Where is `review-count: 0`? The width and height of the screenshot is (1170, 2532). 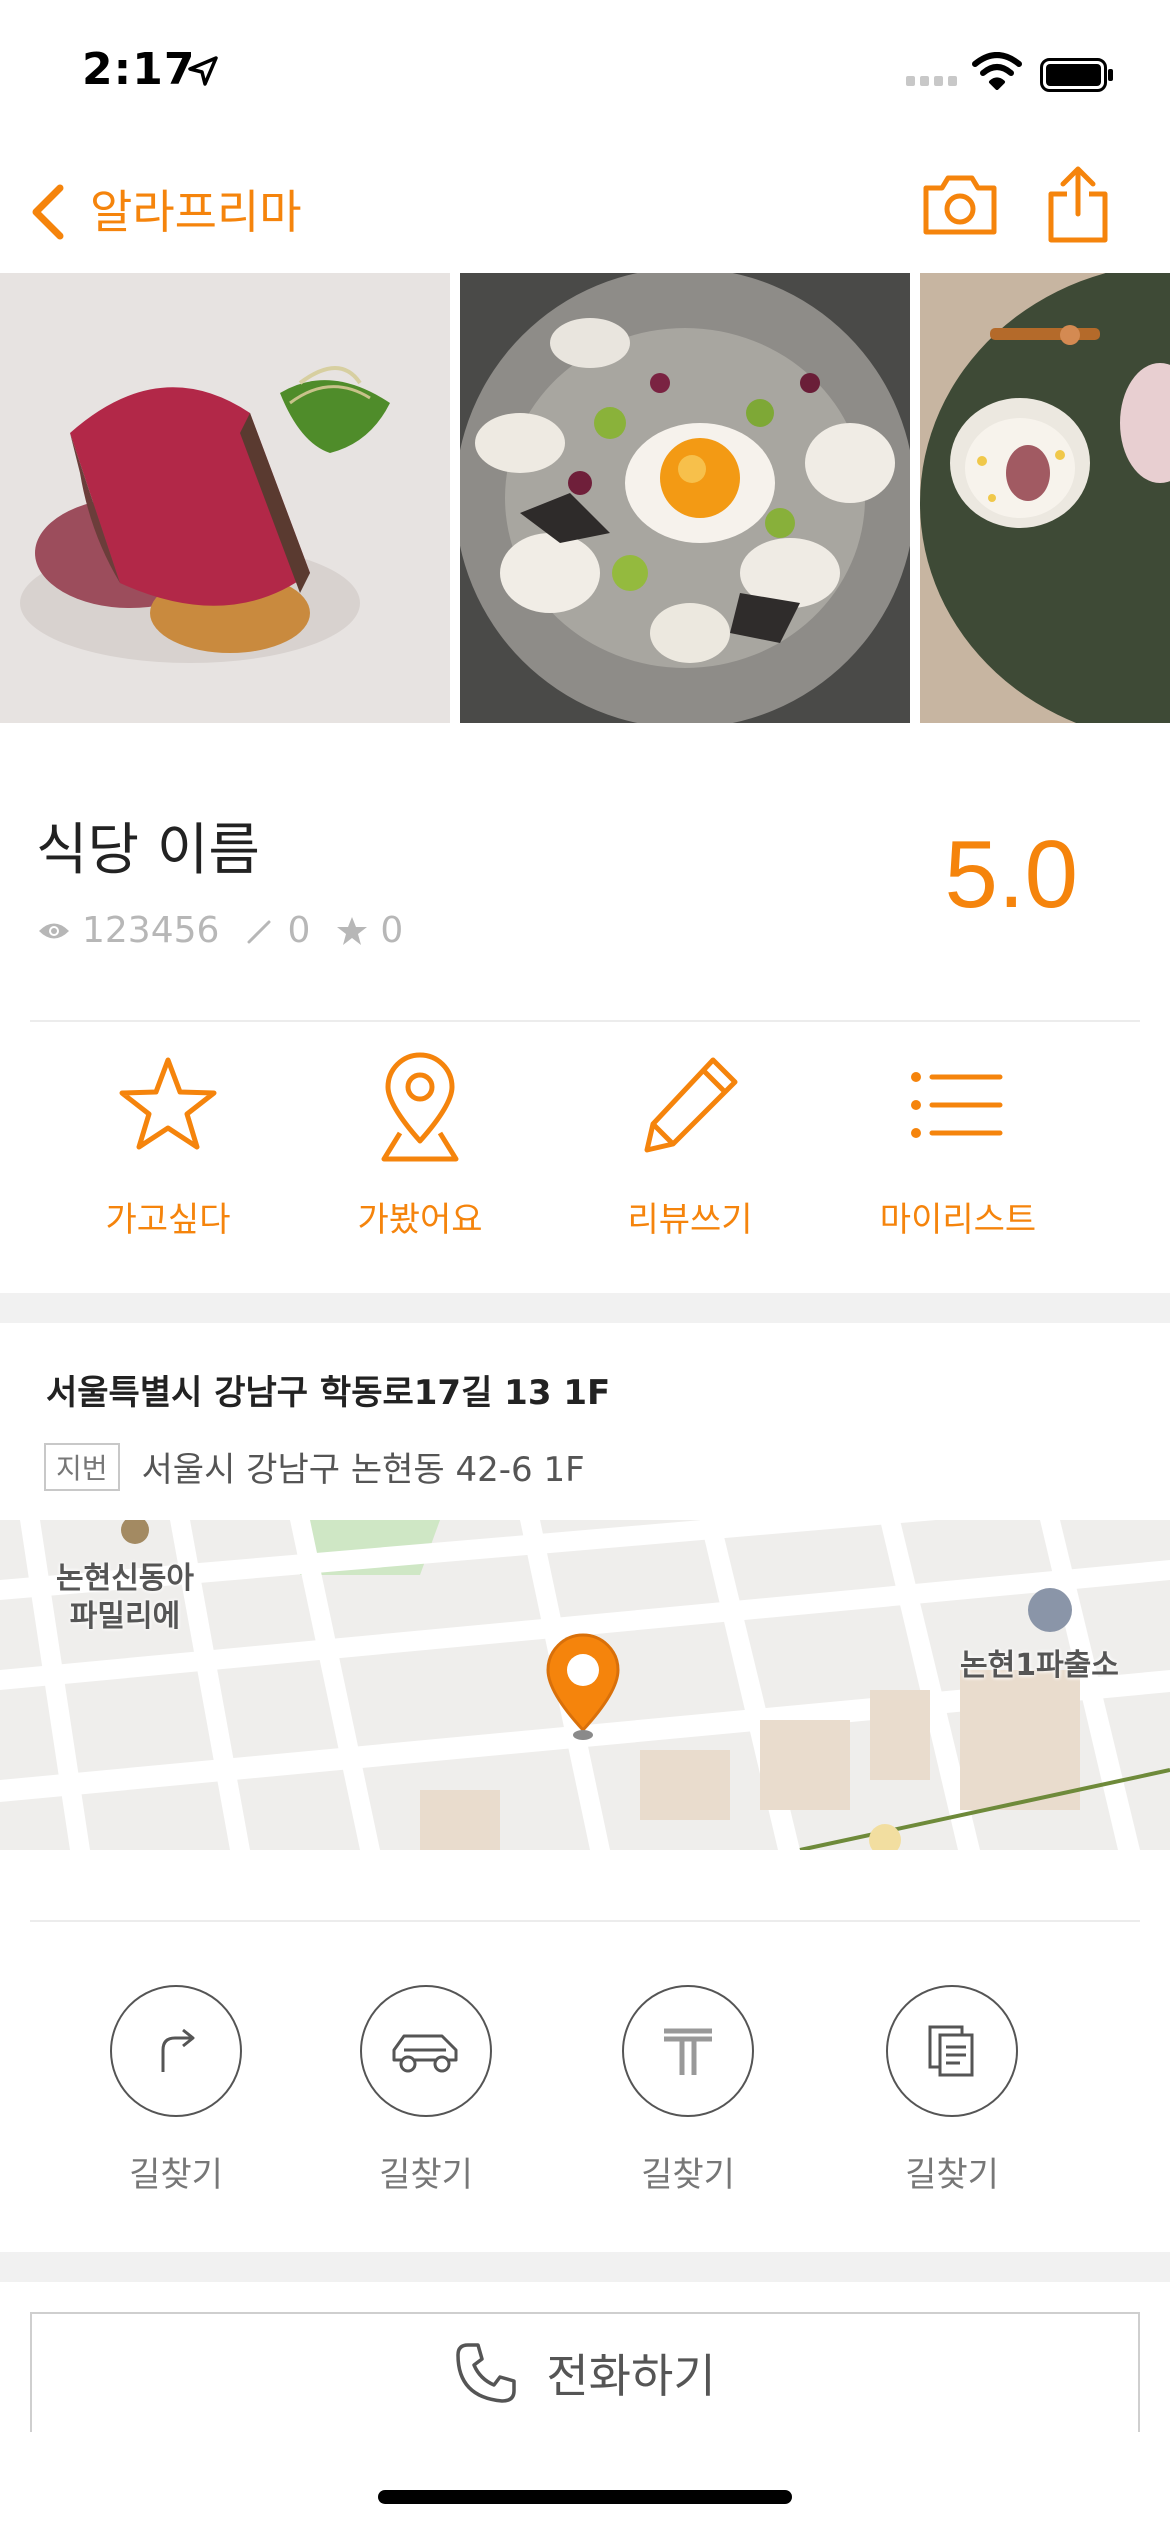 review-count: 0 is located at coordinates (299, 930).